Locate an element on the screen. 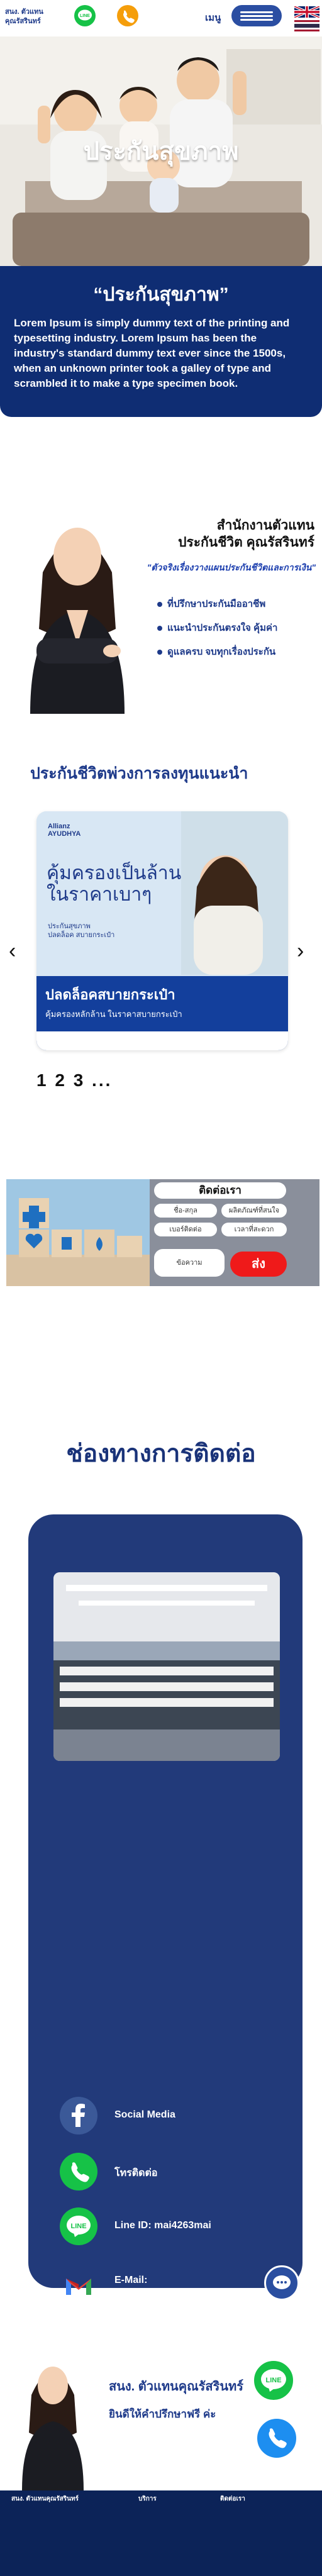 The height and width of the screenshot is (2576, 322). card-sub: ประกันสุขภาพ ปลดล็อค สบายกระเป๋า is located at coordinates (81, 931).